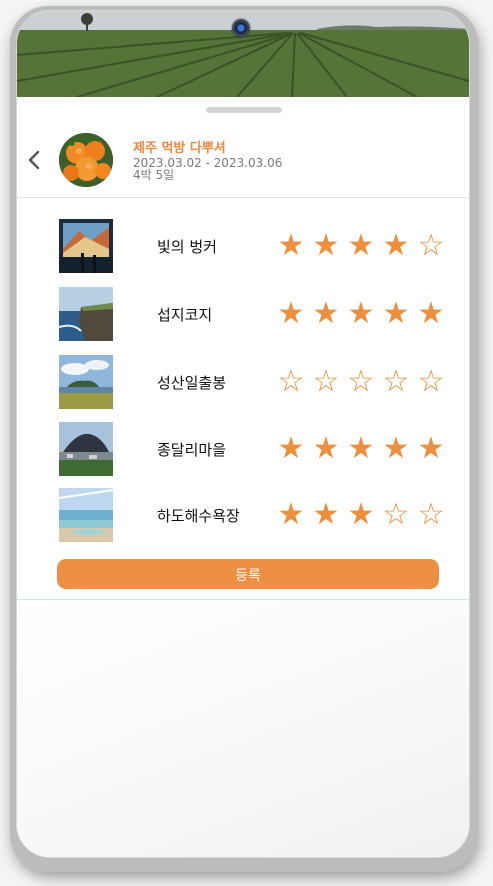 Image resolution: width=493 pixels, height=886 pixels. I want to click on chevron-left-icon, so click(37, 161).